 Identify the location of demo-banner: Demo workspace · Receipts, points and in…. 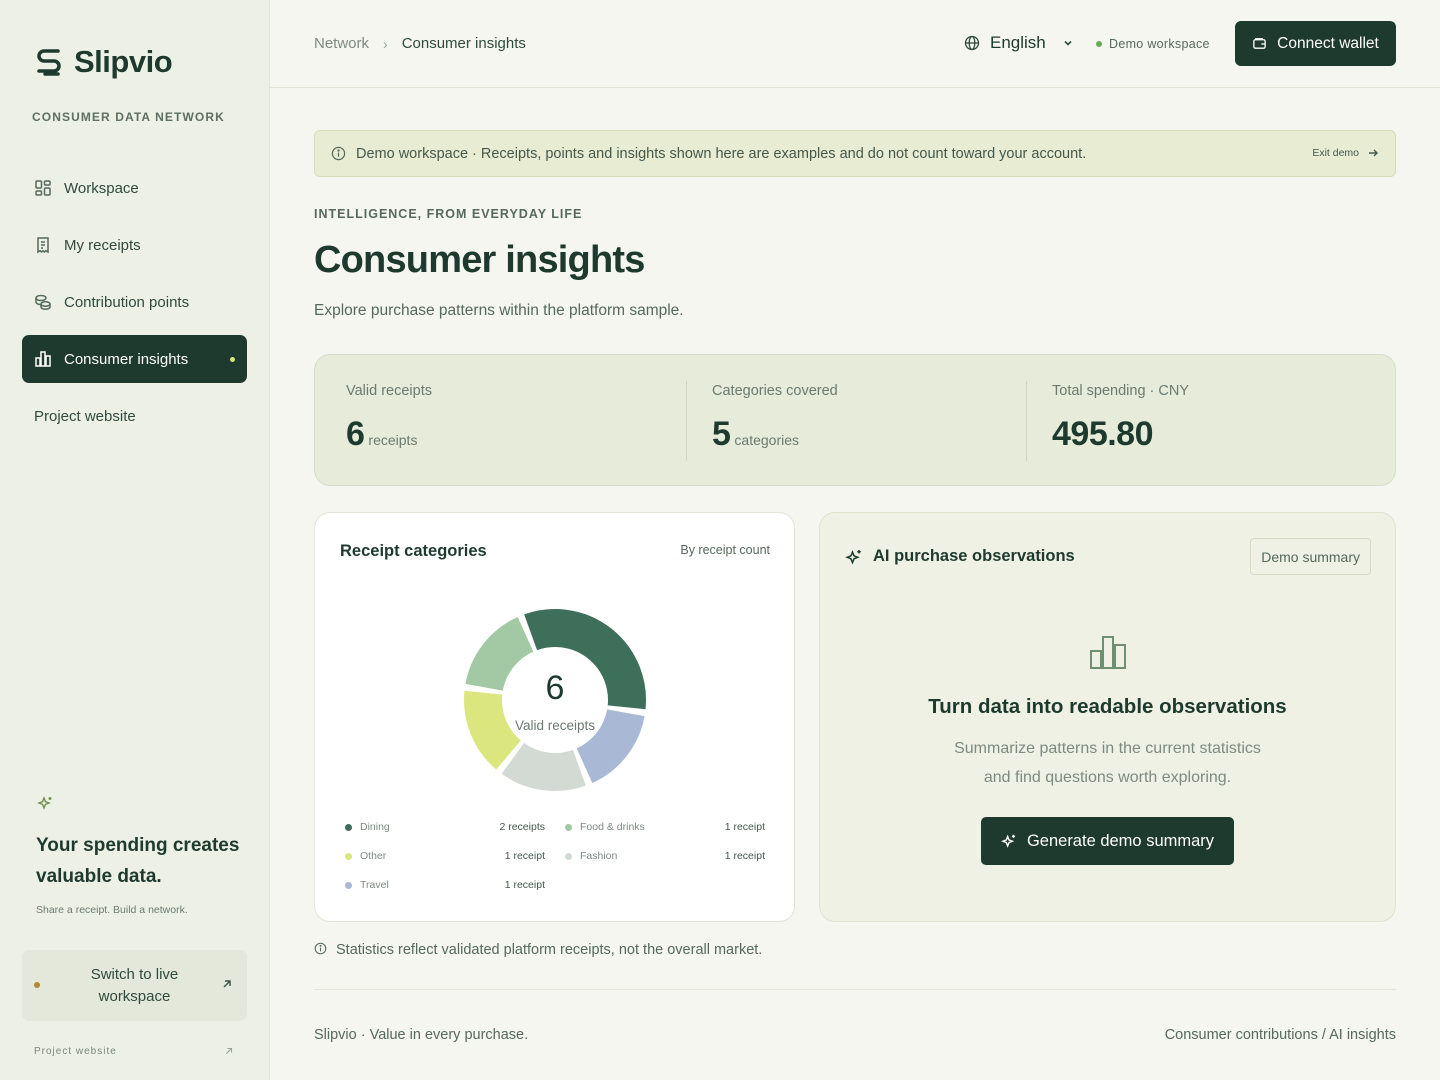
(855, 153).